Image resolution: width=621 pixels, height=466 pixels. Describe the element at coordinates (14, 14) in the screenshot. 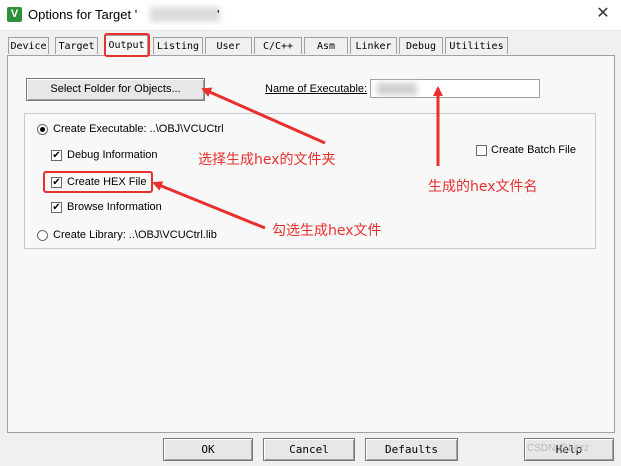

I see `app-icon: V` at that location.